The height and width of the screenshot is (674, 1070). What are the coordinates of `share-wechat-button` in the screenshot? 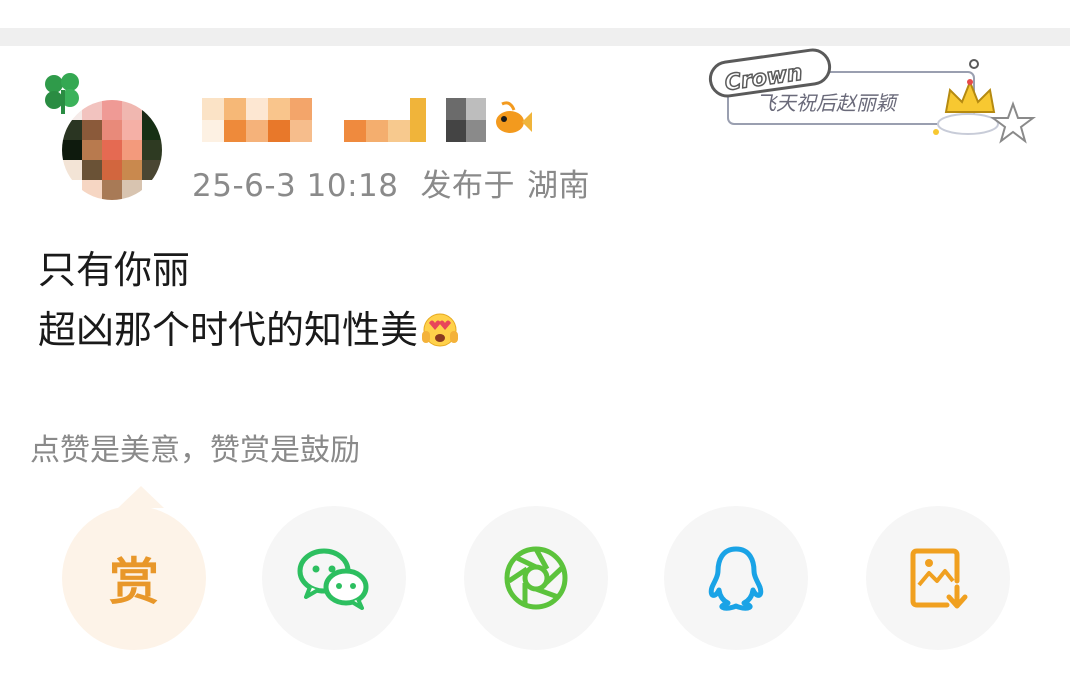 It's located at (334, 578).